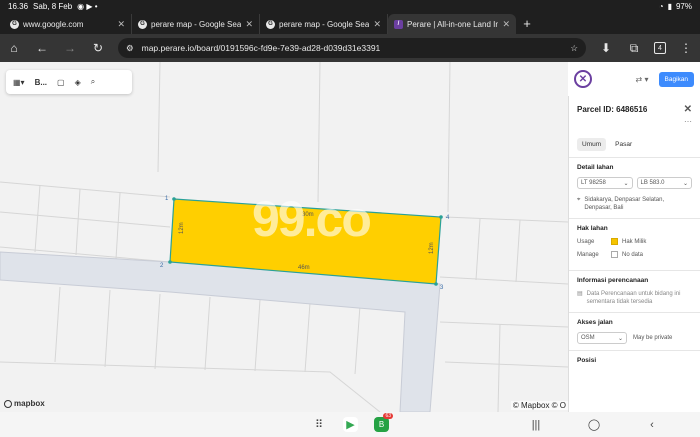 The image size is (700, 437). Describe the element at coordinates (53, 24) in the screenshot. I see `tab-title: www.google.com` at that location.